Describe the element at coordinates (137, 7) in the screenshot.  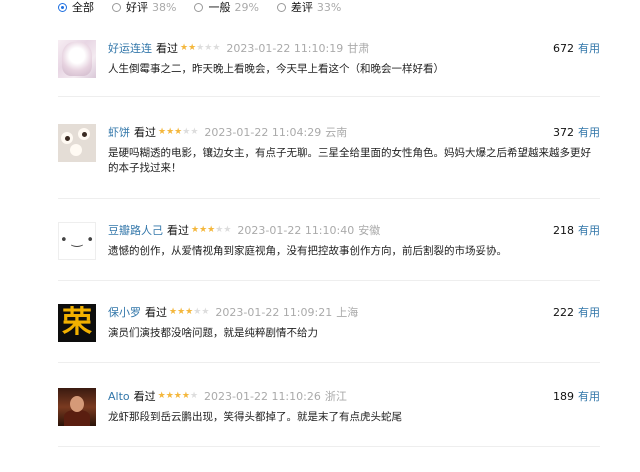
I see `filter-label: 好评` at that location.